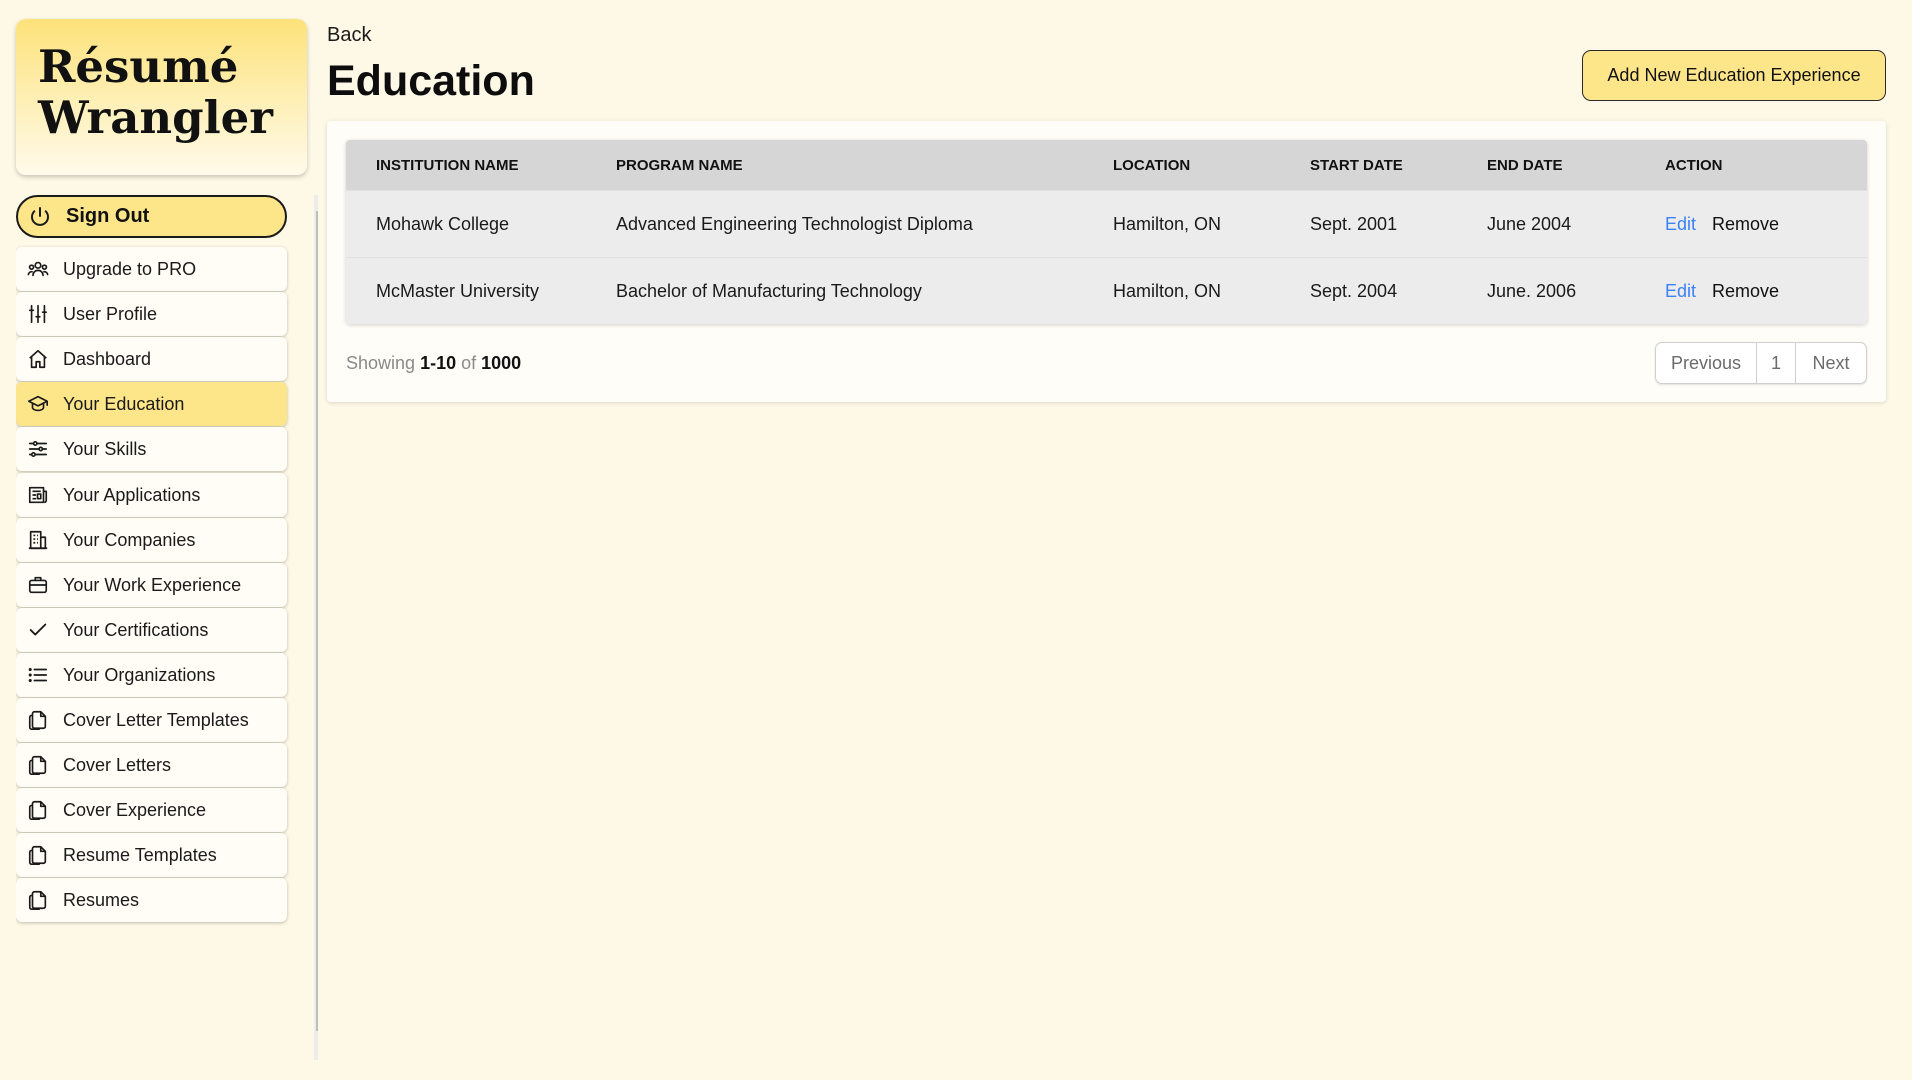  What do you see at coordinates (1831, 363) in the screenshot?
I see `next-page-button: Next` at bounding box center [1831, 363].